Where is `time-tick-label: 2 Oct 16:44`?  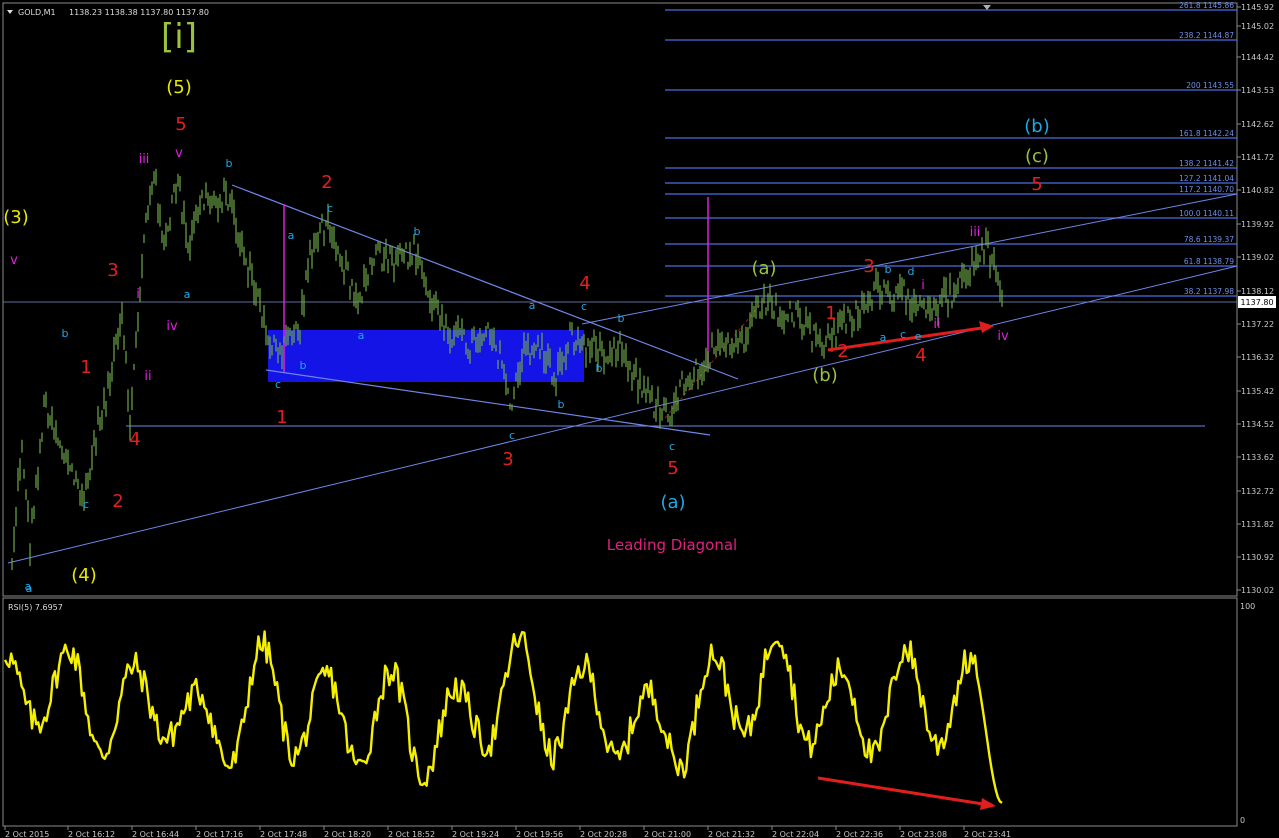 time-tick-label: 2 Oct 16:44 is located at coordinates (155, 834).